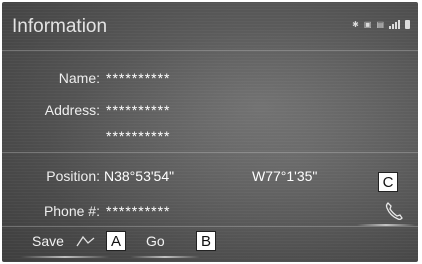 This screenshot has height=264, width=422. I want to click on save-button: Save, so click(48, 241).